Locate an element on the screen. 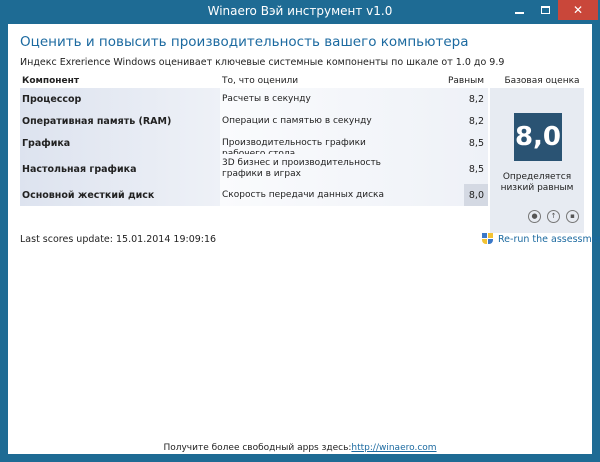 The width and height of the screenshot is (600, 462). save-icon: ▪ is located at coordinates (572, 216).